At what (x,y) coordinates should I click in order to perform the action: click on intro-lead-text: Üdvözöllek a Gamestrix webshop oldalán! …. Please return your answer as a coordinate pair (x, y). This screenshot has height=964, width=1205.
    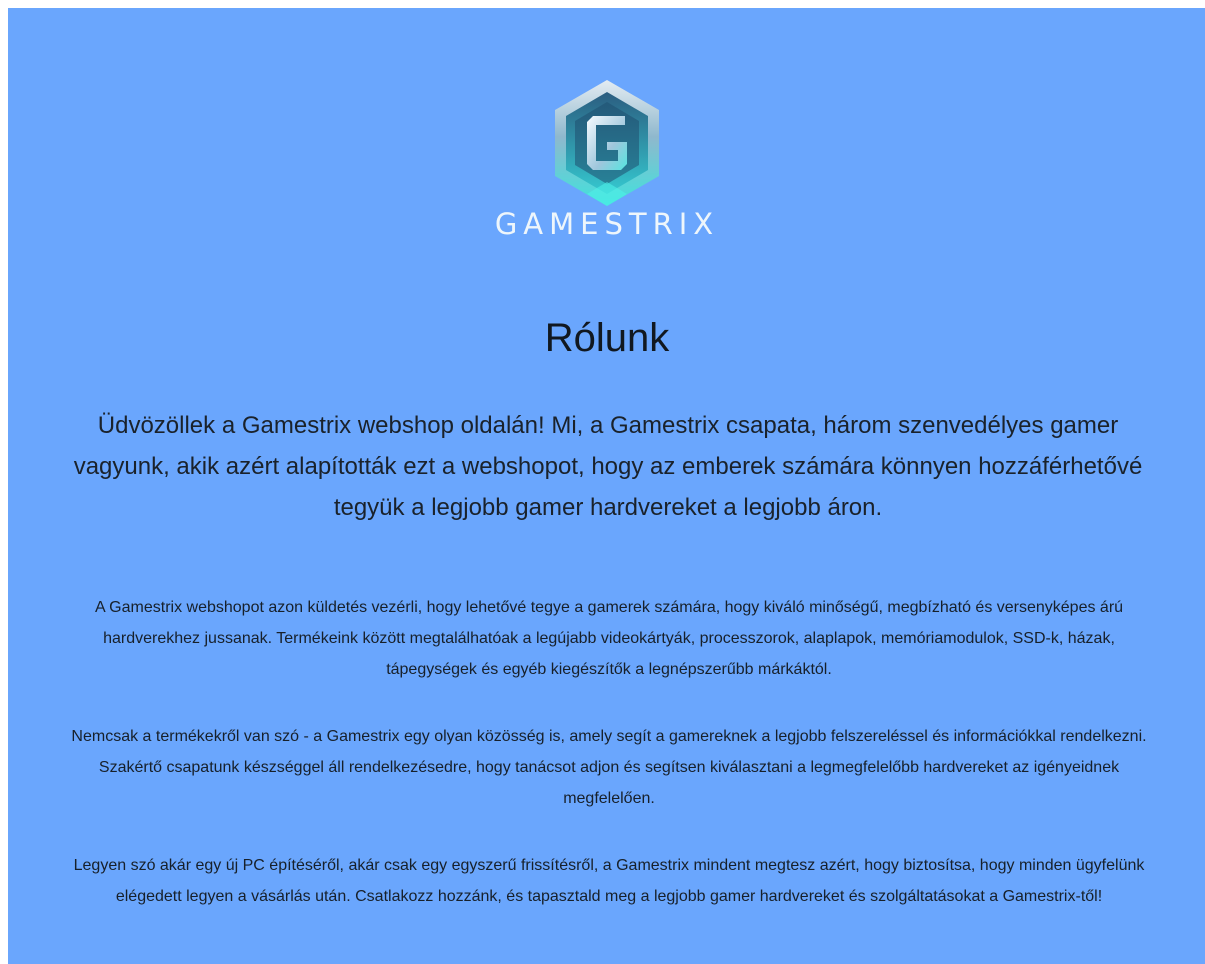
    Looking at the image, I should click on (608, 466).